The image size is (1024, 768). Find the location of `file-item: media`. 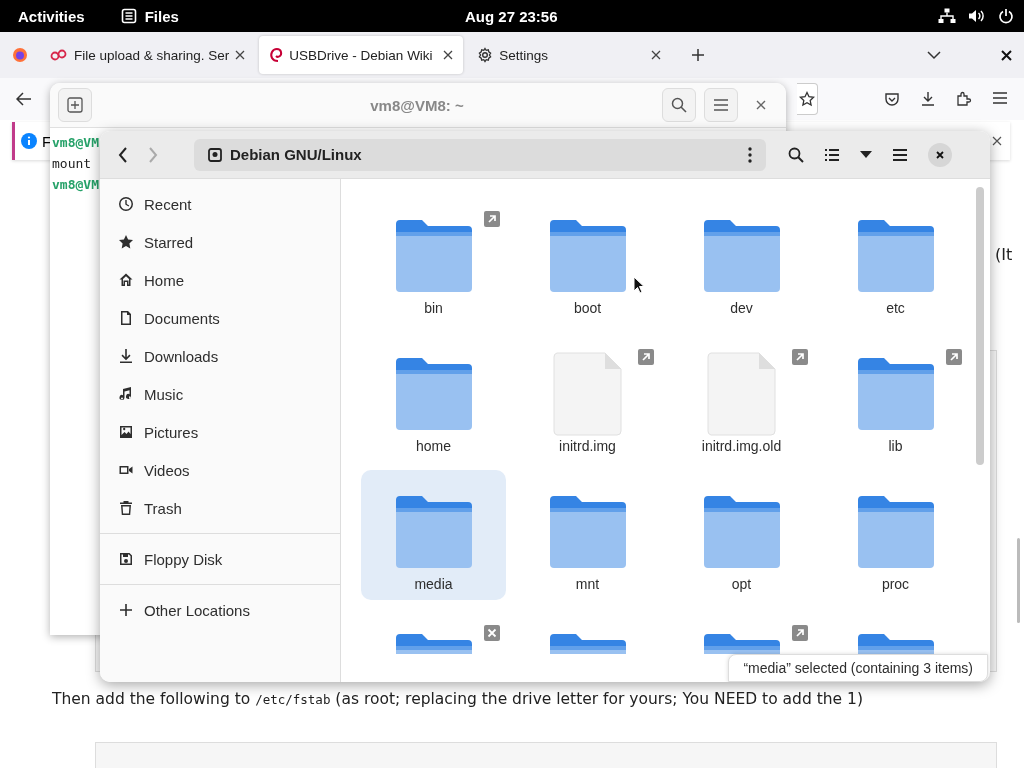

file-item: media is located at coordinates (433, 535).